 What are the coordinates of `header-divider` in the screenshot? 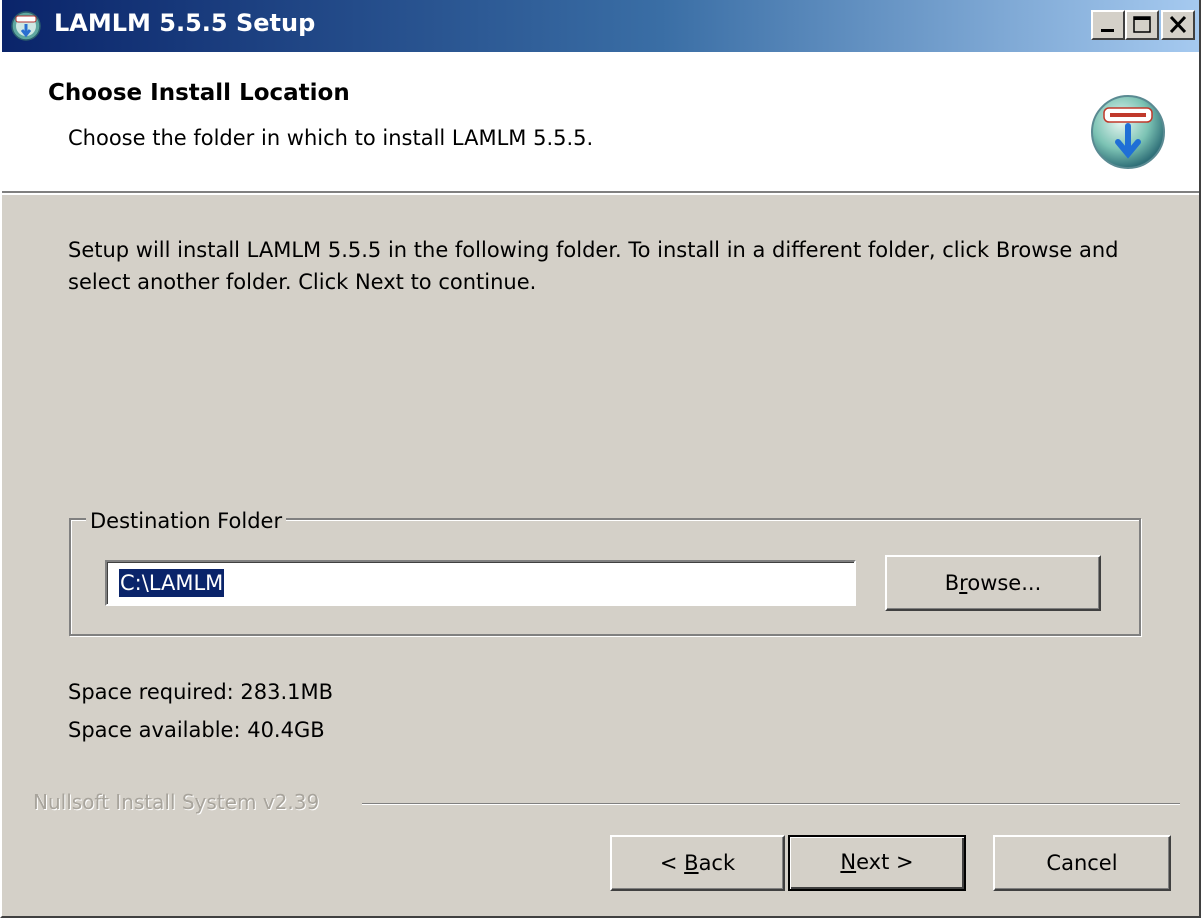 It's located at (600, 193).